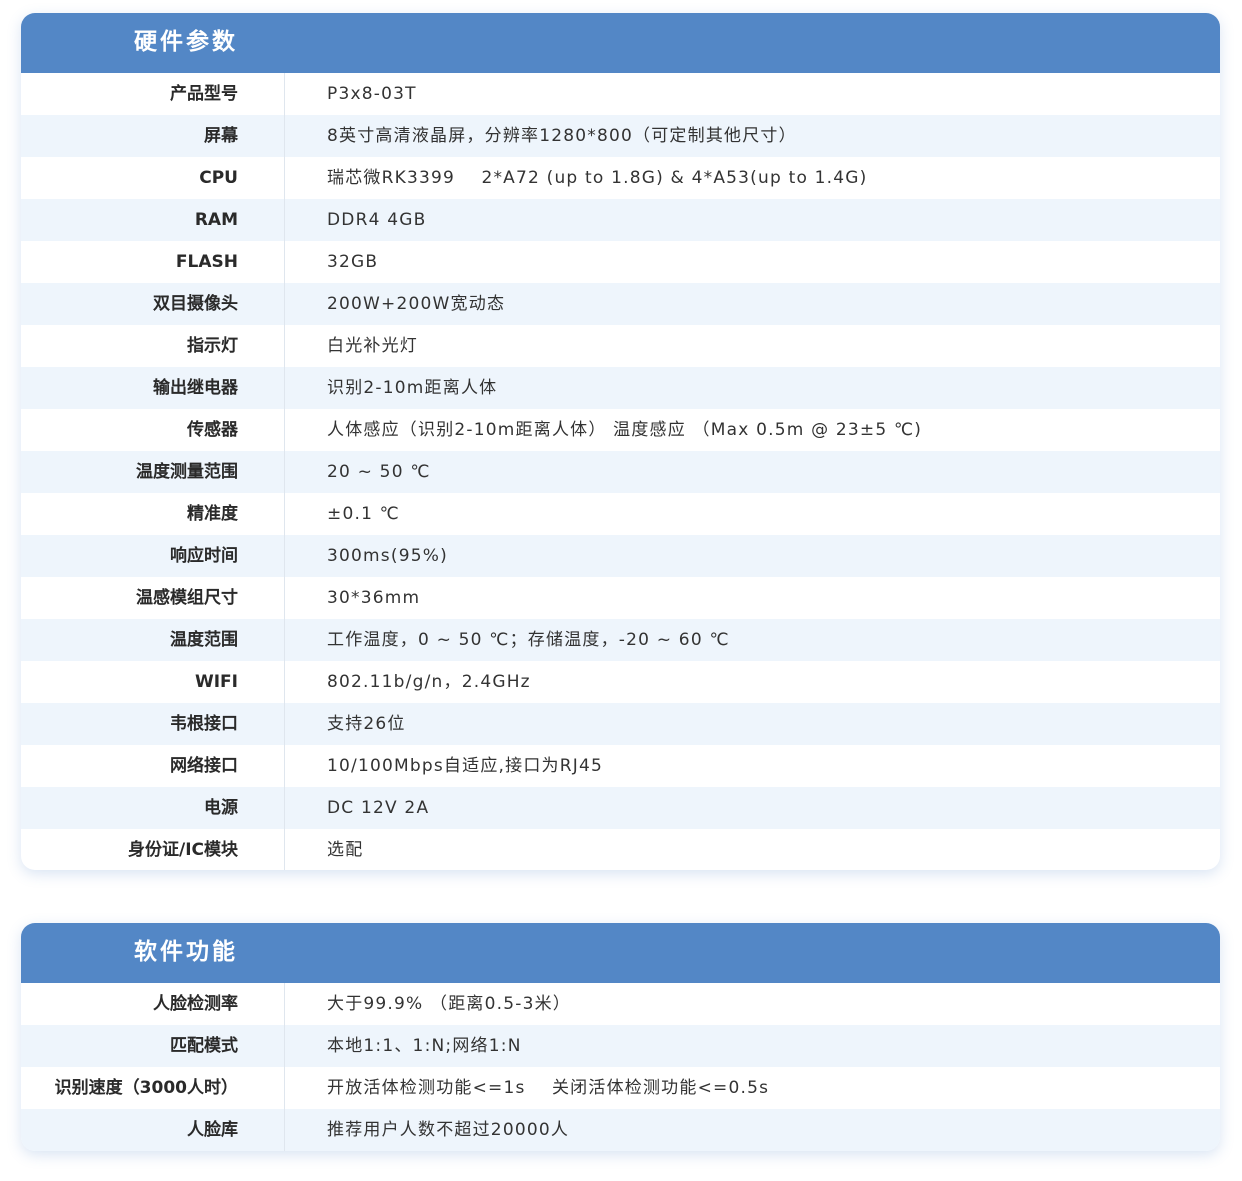 The width and height of the screenshot is (1242, 1181). What do you see at coordinates (187, 598) in the screenshot?
I see `spec-label: 温感模组尺寸` at bounding box center [187, 598].